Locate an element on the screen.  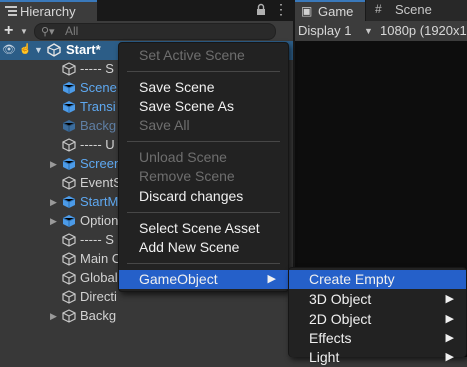
tab-game-label: Game is located at coordinates (336, 11).